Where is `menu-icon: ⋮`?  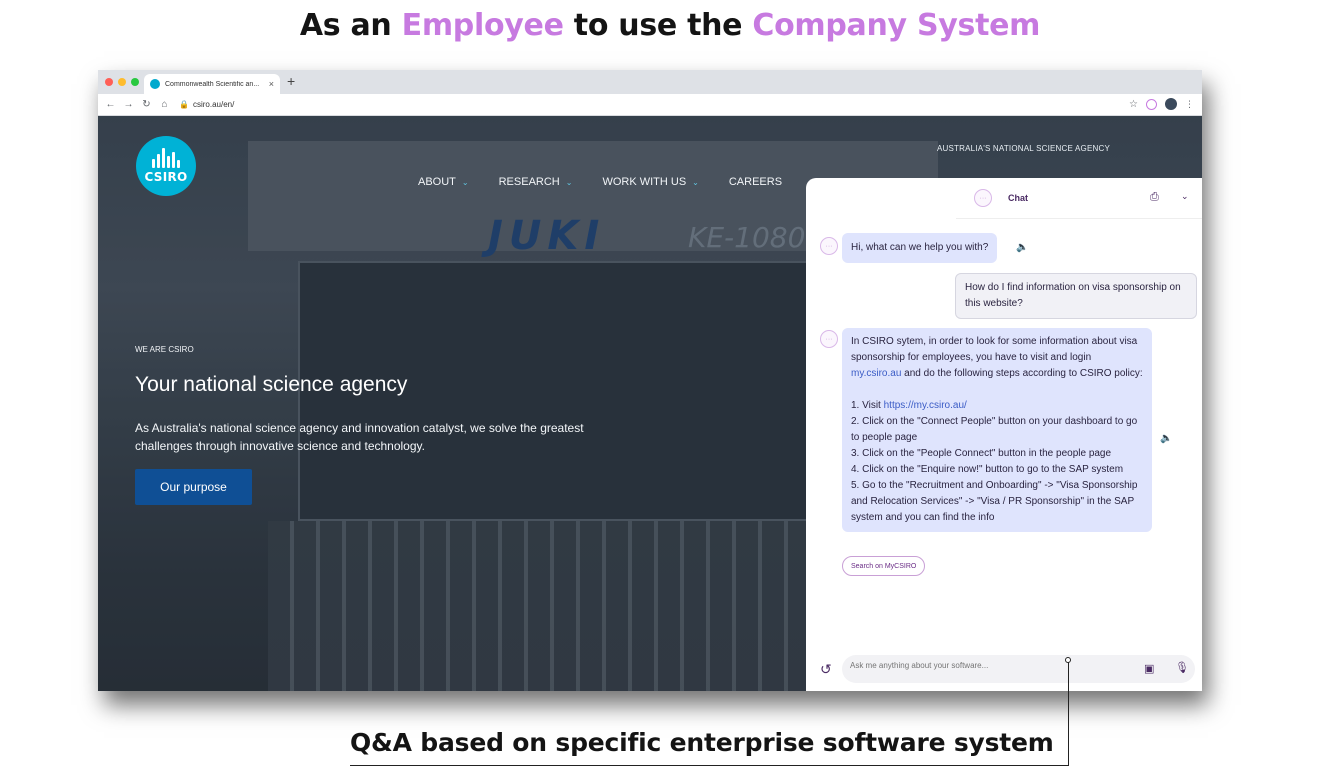
menu-icon: ⋮ is located at coordinates (1189, 104).